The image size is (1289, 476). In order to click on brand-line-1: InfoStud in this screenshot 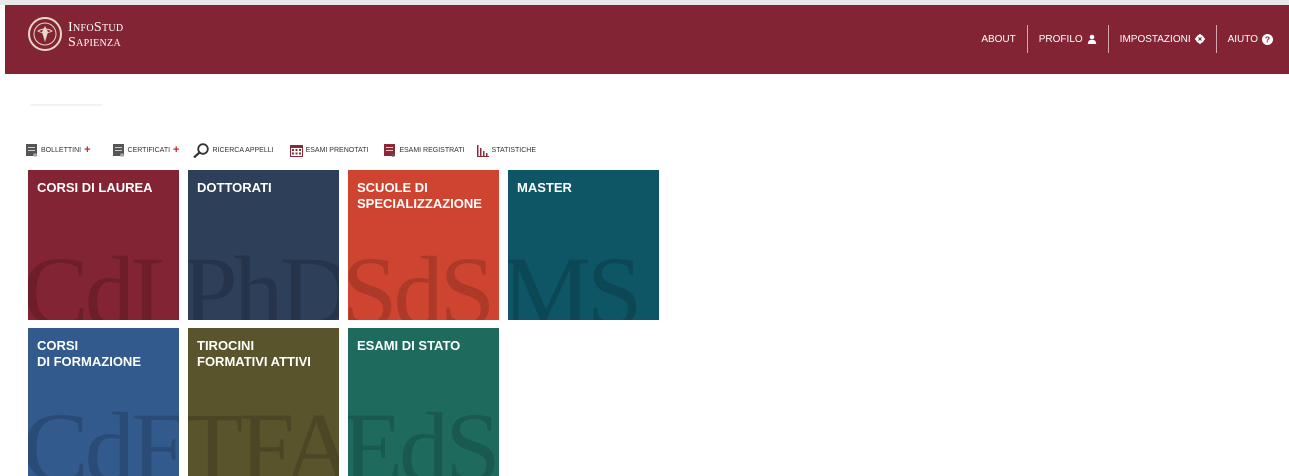, I will do `click(96, 27)`.